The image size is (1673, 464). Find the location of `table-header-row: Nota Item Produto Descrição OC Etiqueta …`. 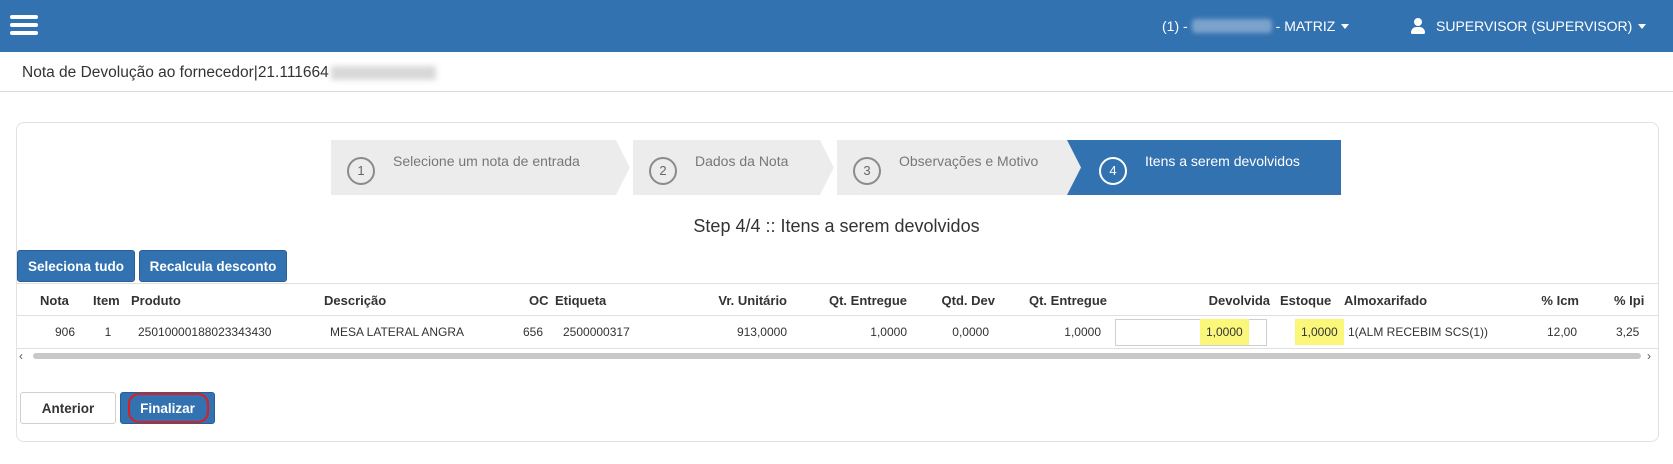

table-header-row: Nota Item Produto Descrição OC Etiqueta … is located at coordinates (837, 299).